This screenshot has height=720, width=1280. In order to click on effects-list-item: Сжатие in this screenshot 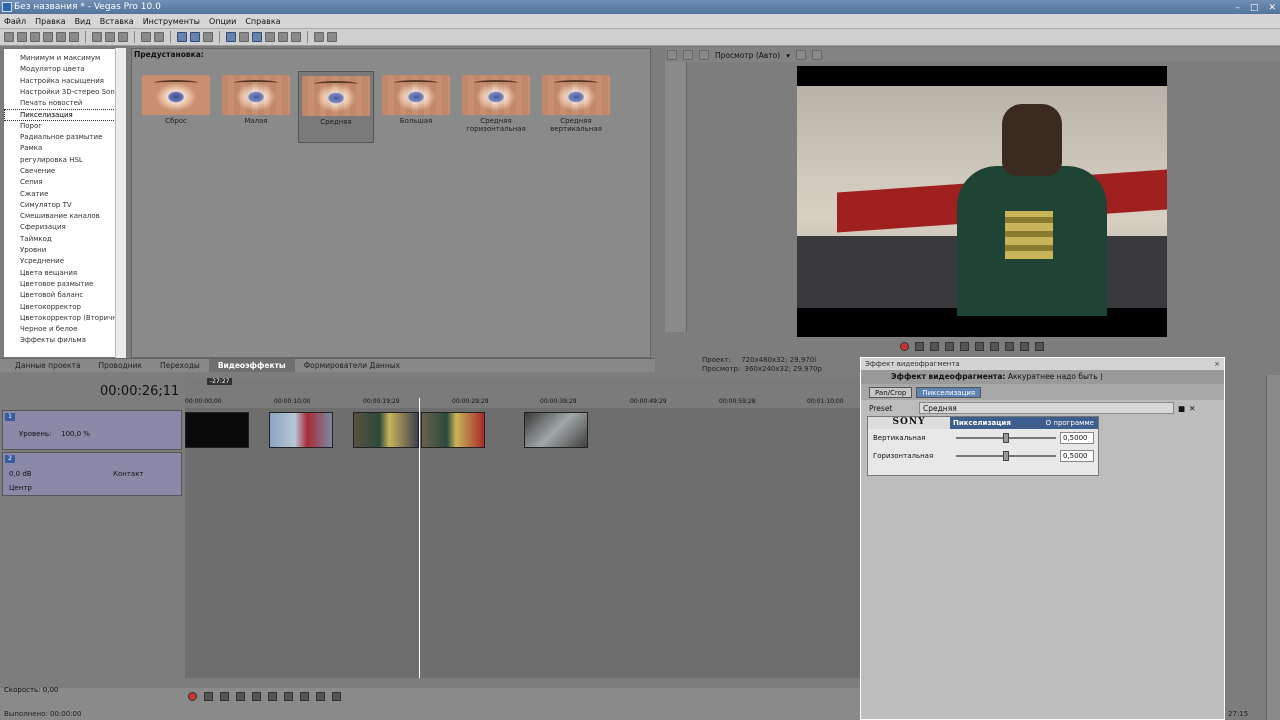, I will do `click(65, 194)`.